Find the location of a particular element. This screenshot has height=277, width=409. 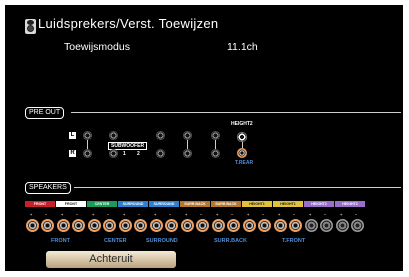

subwoofer-2-jack is located at coordinates (160, 153).